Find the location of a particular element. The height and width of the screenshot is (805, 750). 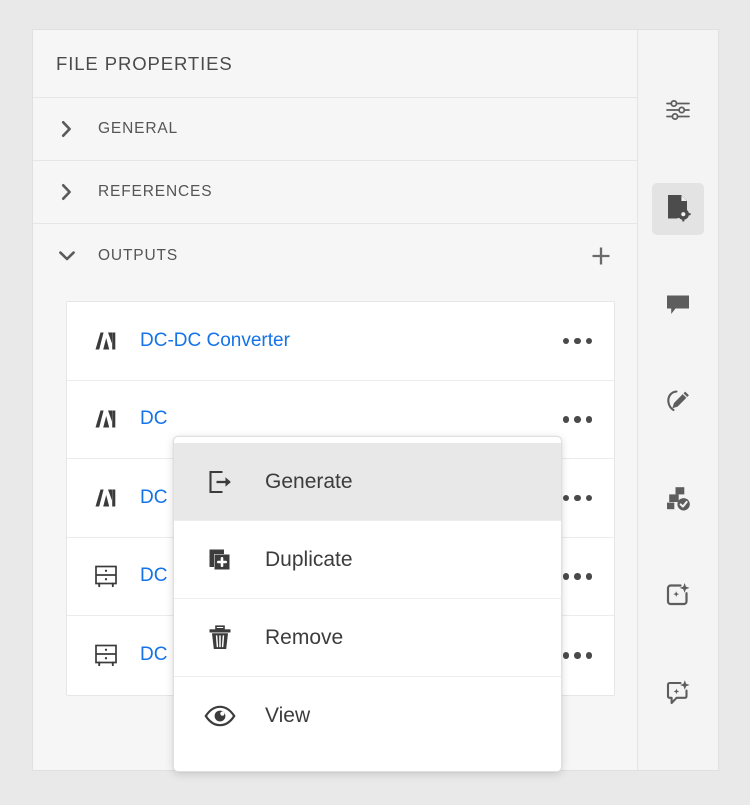

duplicate-icon is located at coordinates (220, 560).